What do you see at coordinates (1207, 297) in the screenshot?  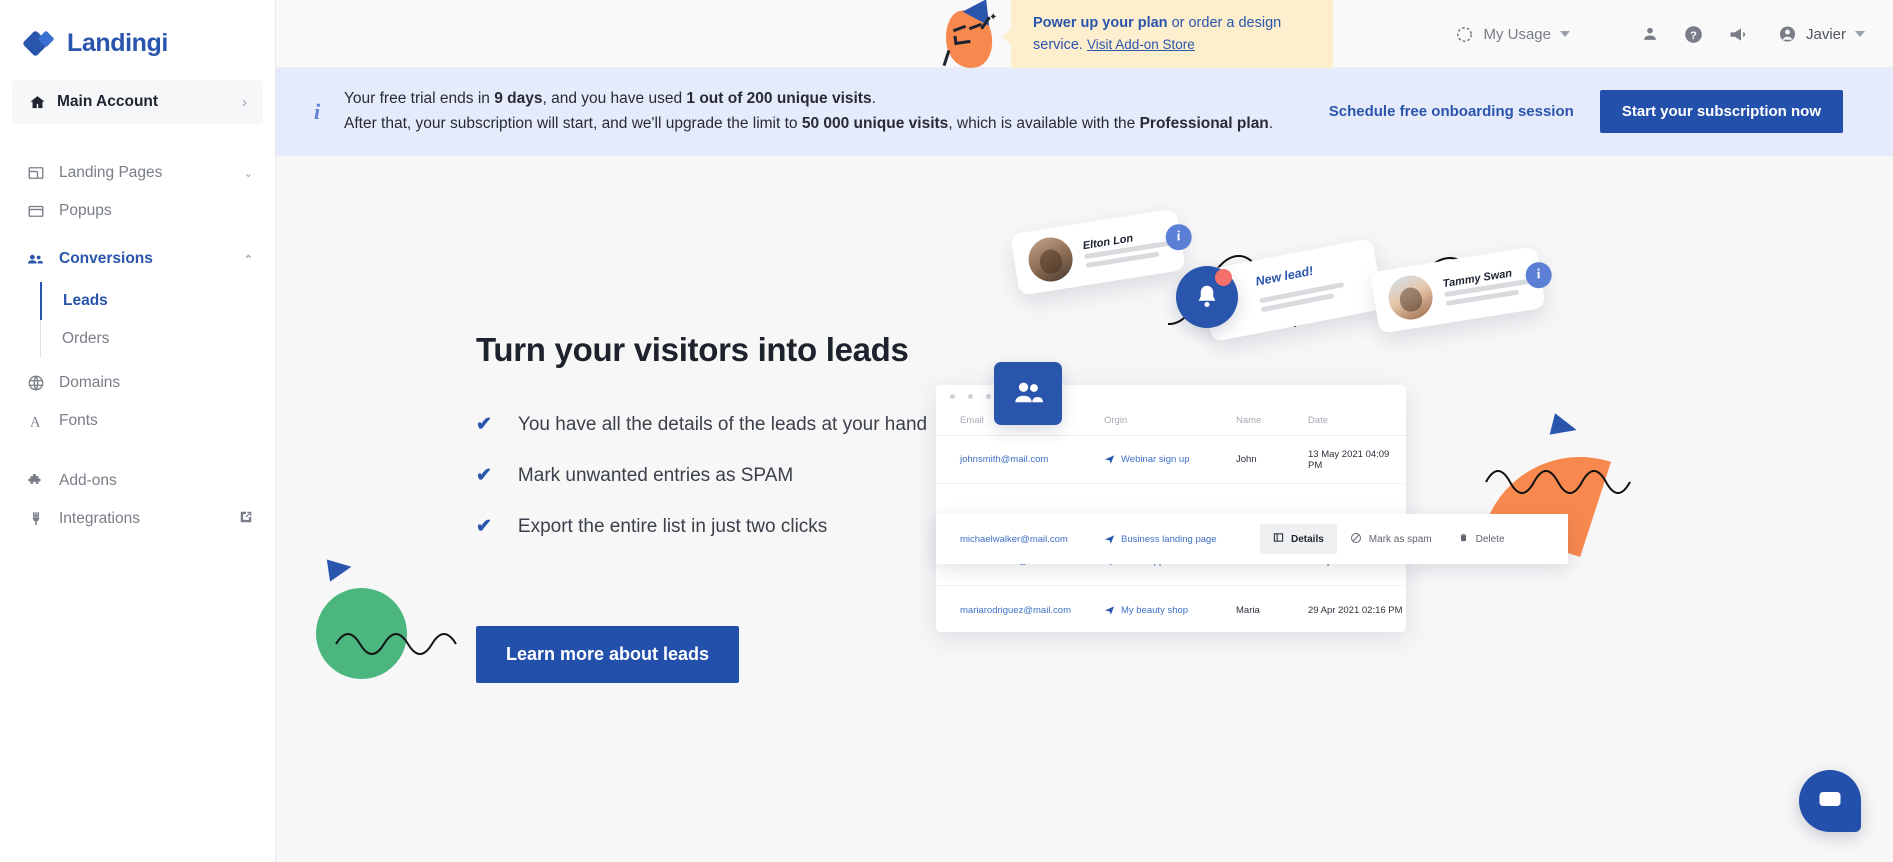 I see `bell-icon` at bounding box center [1207, 297].